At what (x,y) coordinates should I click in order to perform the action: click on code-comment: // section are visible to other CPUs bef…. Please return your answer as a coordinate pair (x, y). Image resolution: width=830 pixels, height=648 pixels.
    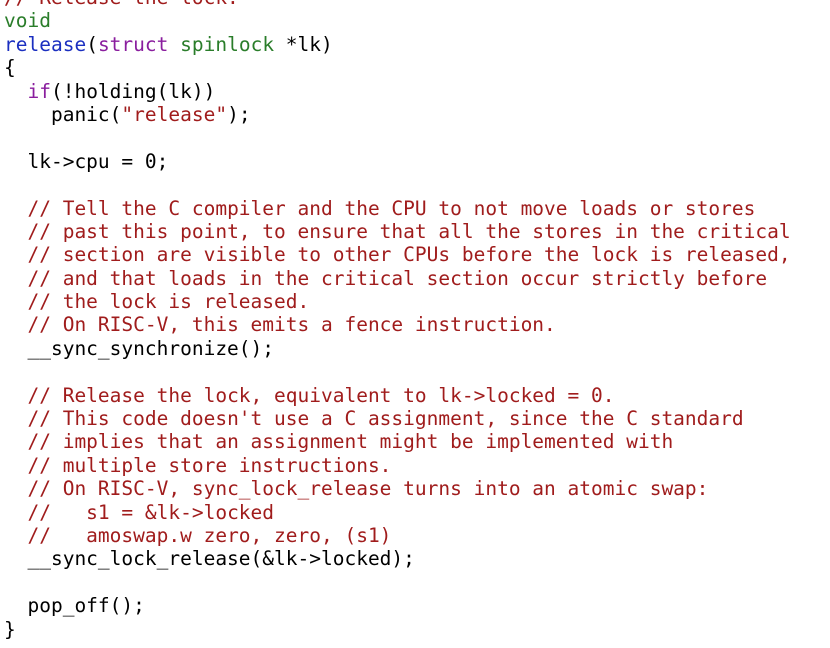
    Looking at the image, I should click on (409, 255).